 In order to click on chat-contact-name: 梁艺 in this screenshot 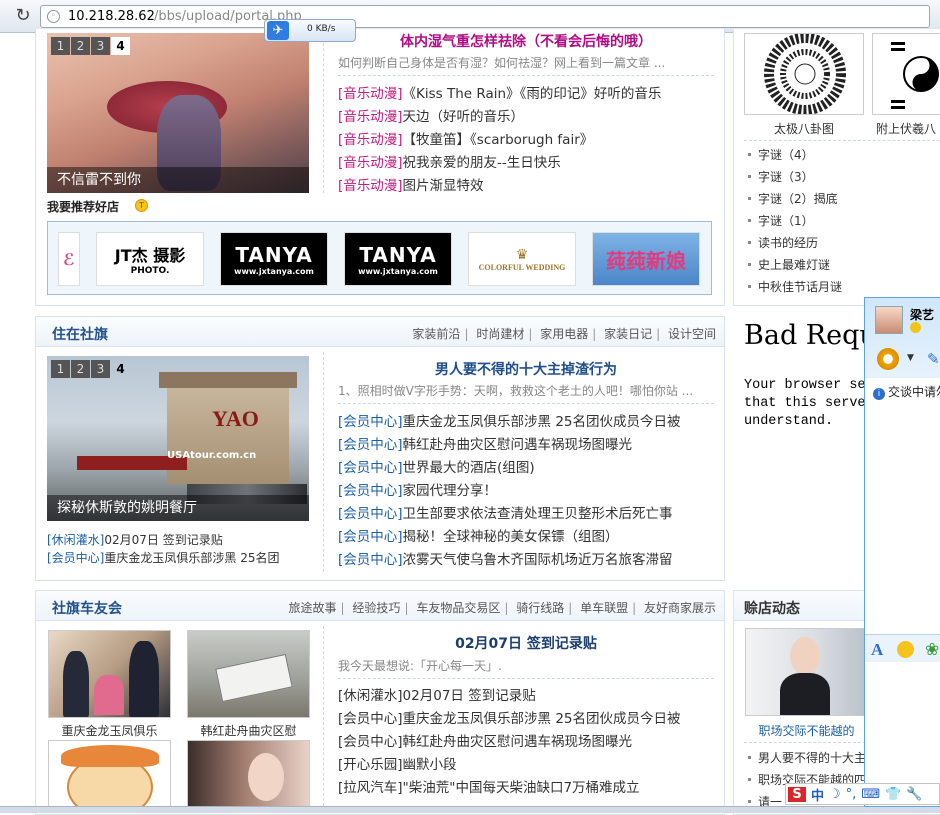, I will do `click(922, 314)`.